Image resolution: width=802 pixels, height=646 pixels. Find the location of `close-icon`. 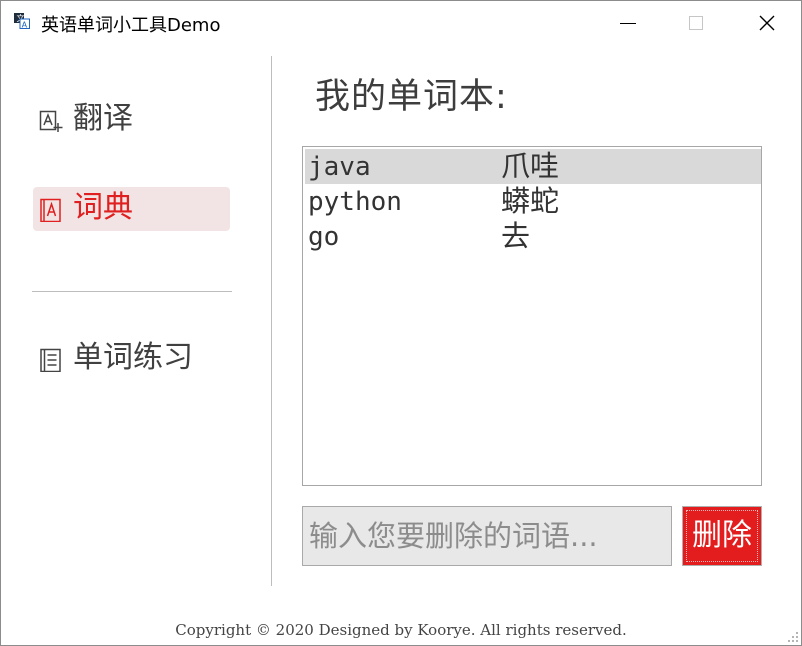

close-icon is located at coordinates (767, 23).